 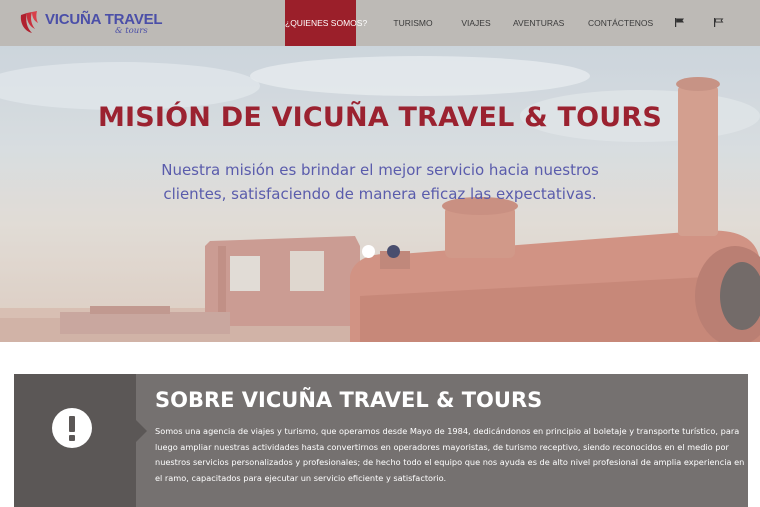 I want to click on about-title: SOBRE VICUÑA TRAVEL & TOURS, so click(x=349, y=400).